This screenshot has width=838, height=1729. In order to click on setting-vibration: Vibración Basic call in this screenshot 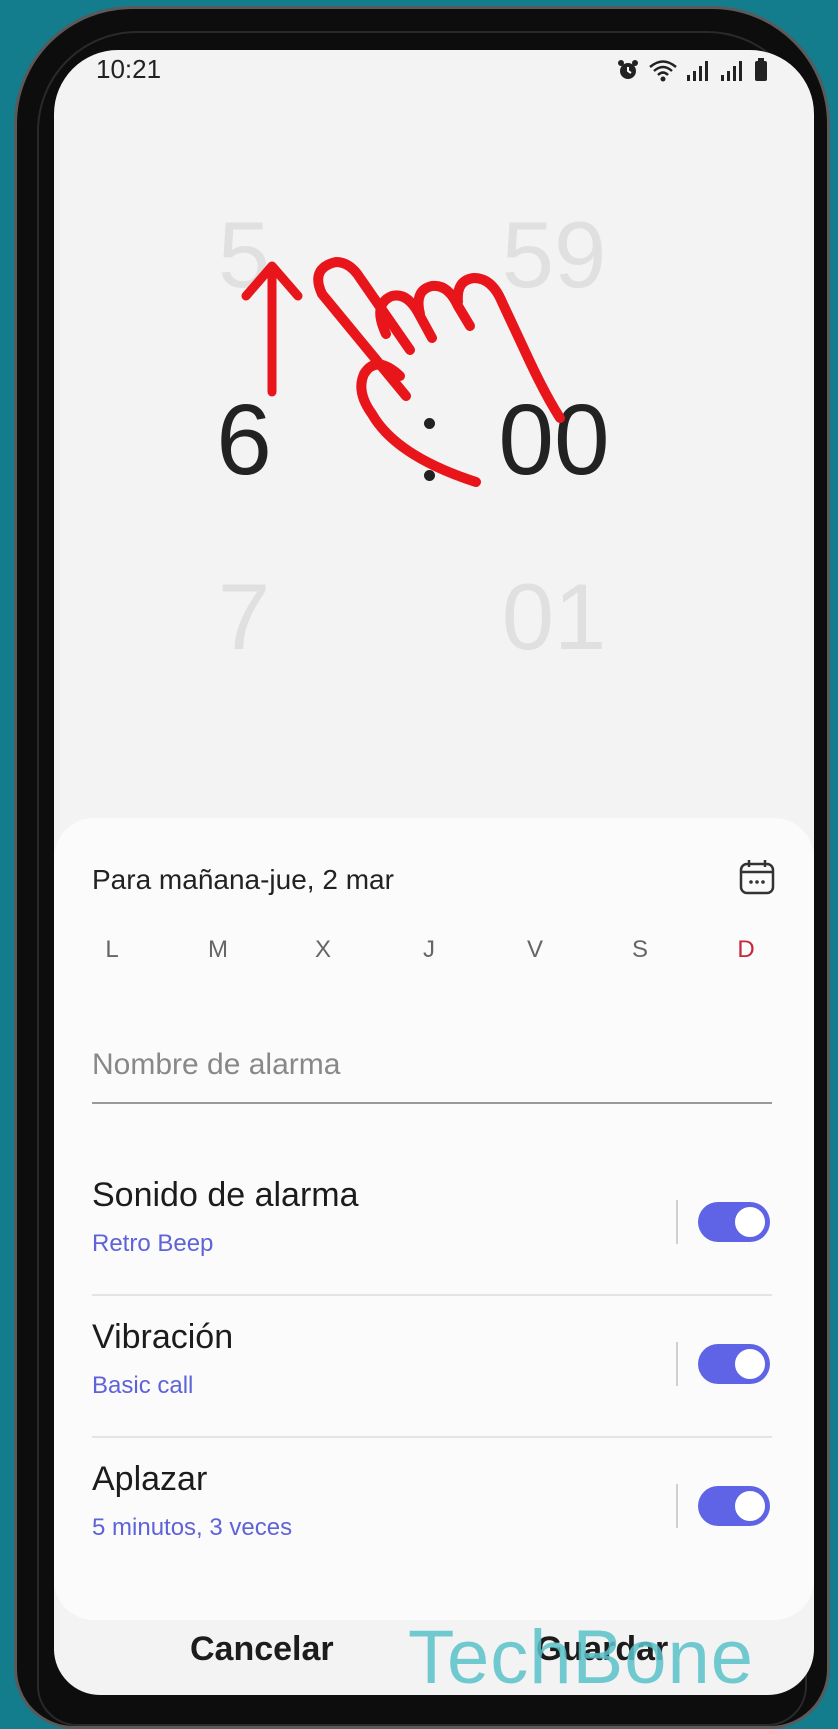, I will do `click(432, 1368)`.